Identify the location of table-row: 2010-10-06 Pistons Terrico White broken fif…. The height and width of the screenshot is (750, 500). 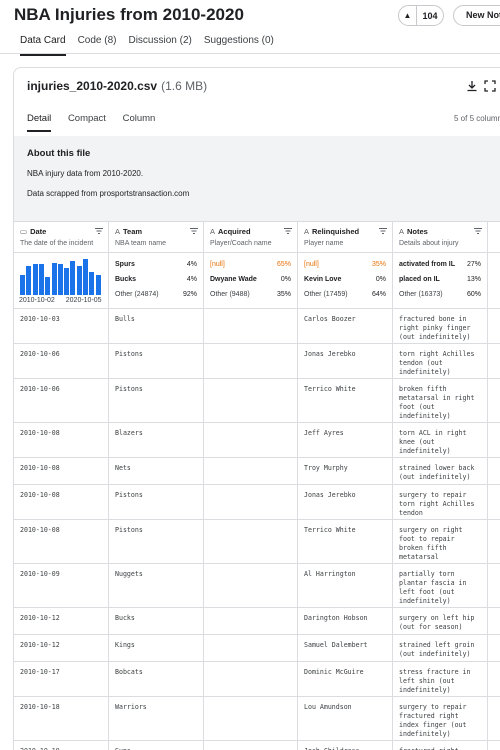
(257, 401).